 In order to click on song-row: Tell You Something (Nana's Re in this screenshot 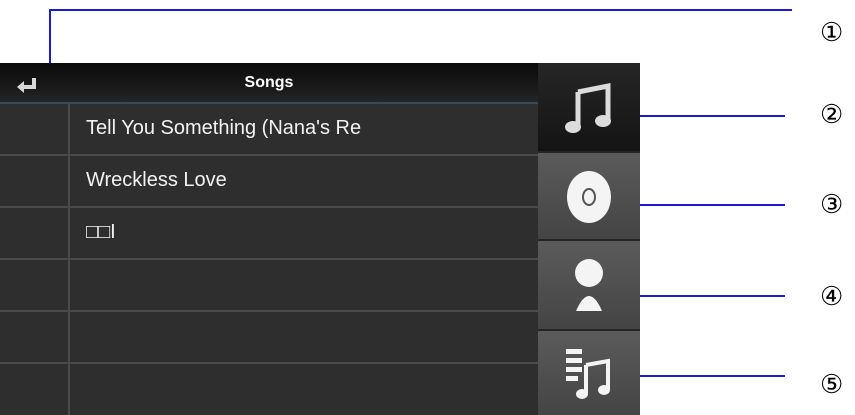, I will do `click(269, 130)`.